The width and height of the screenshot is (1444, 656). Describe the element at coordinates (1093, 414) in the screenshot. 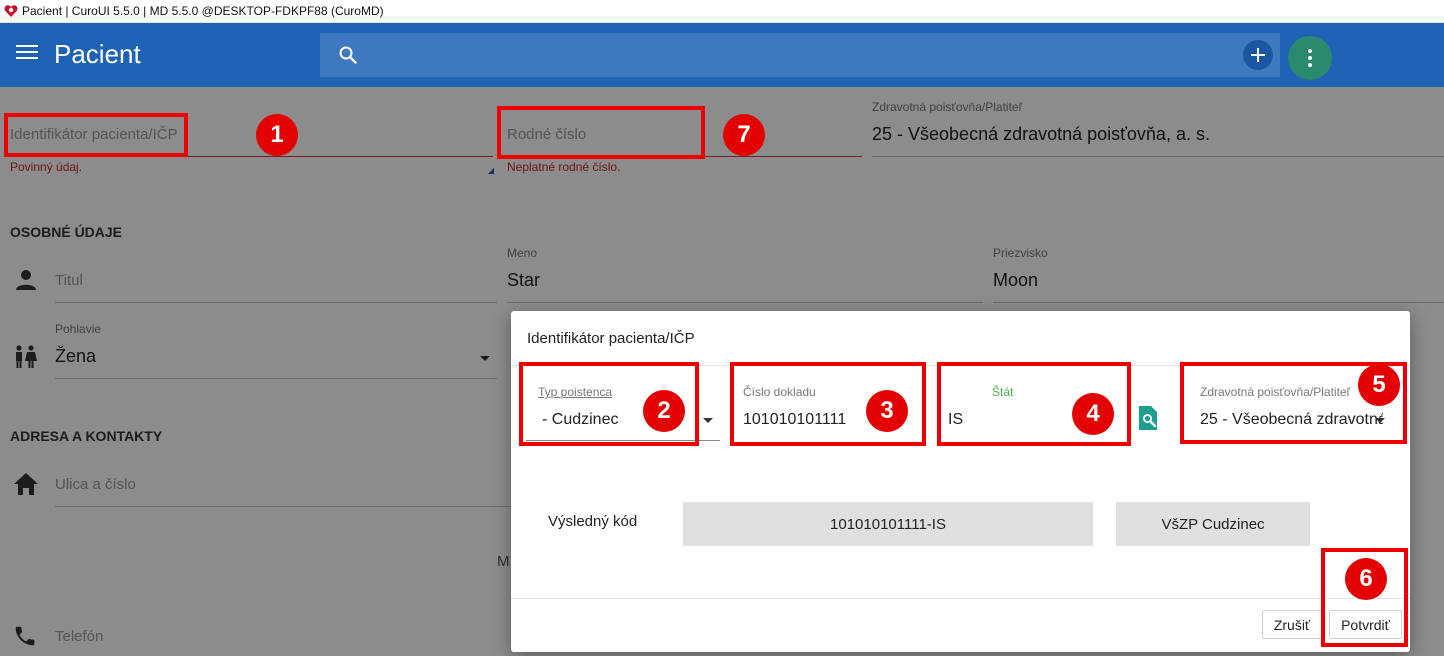

I see `annotation-badge-4: 4` at that location.